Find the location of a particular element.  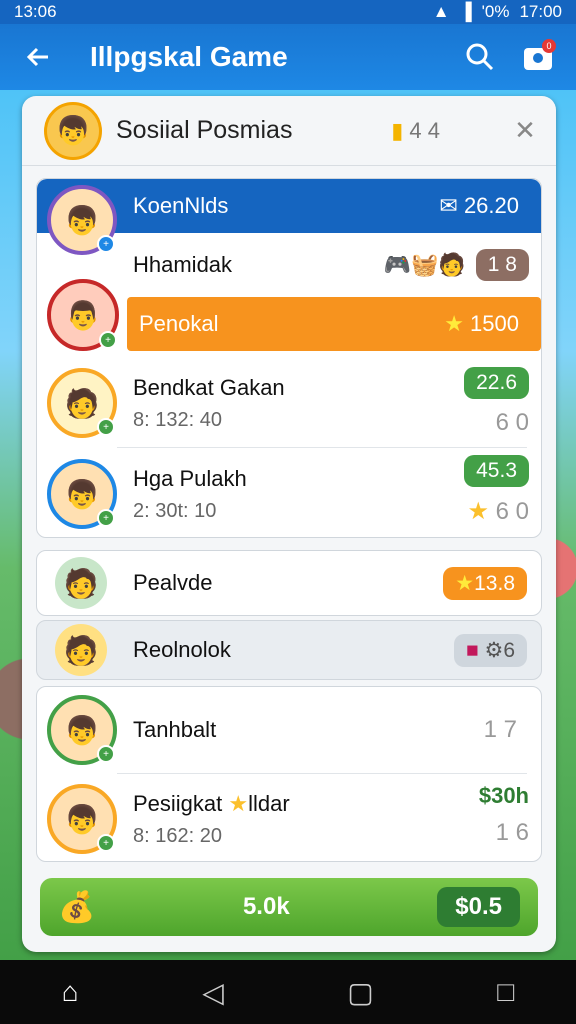

header-extra-text: 4 4 is located at coordinates (424, 130).